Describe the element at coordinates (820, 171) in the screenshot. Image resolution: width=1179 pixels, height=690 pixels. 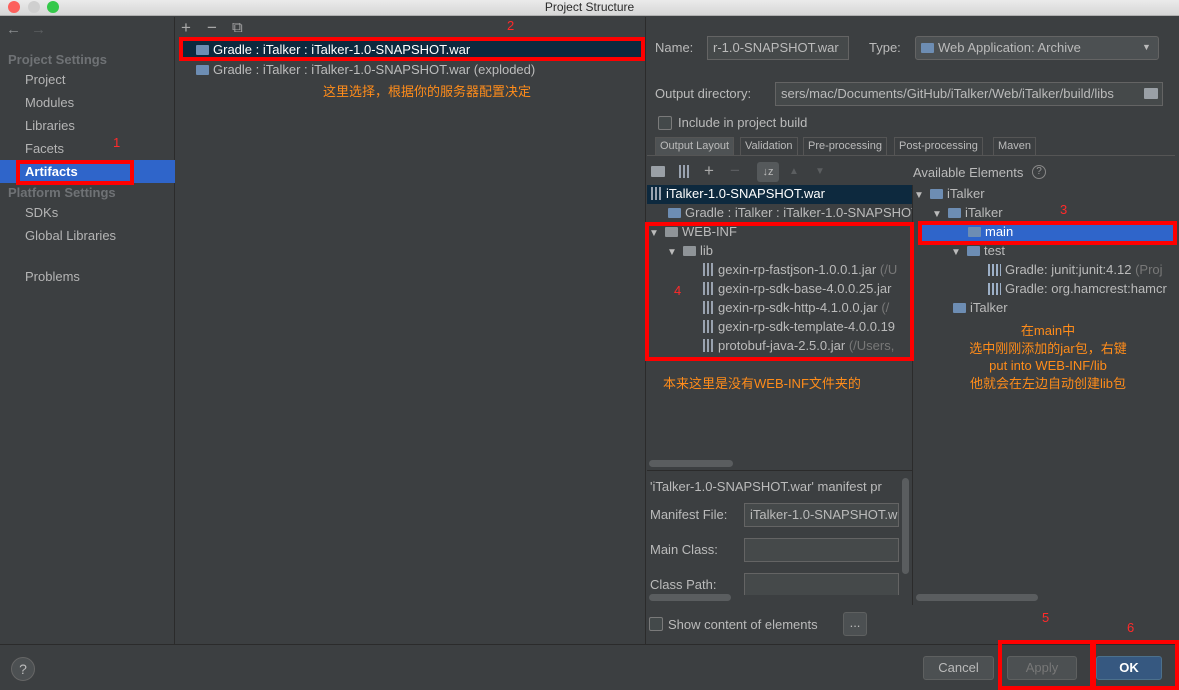
I see `move-down-icon: ▼` at that location.